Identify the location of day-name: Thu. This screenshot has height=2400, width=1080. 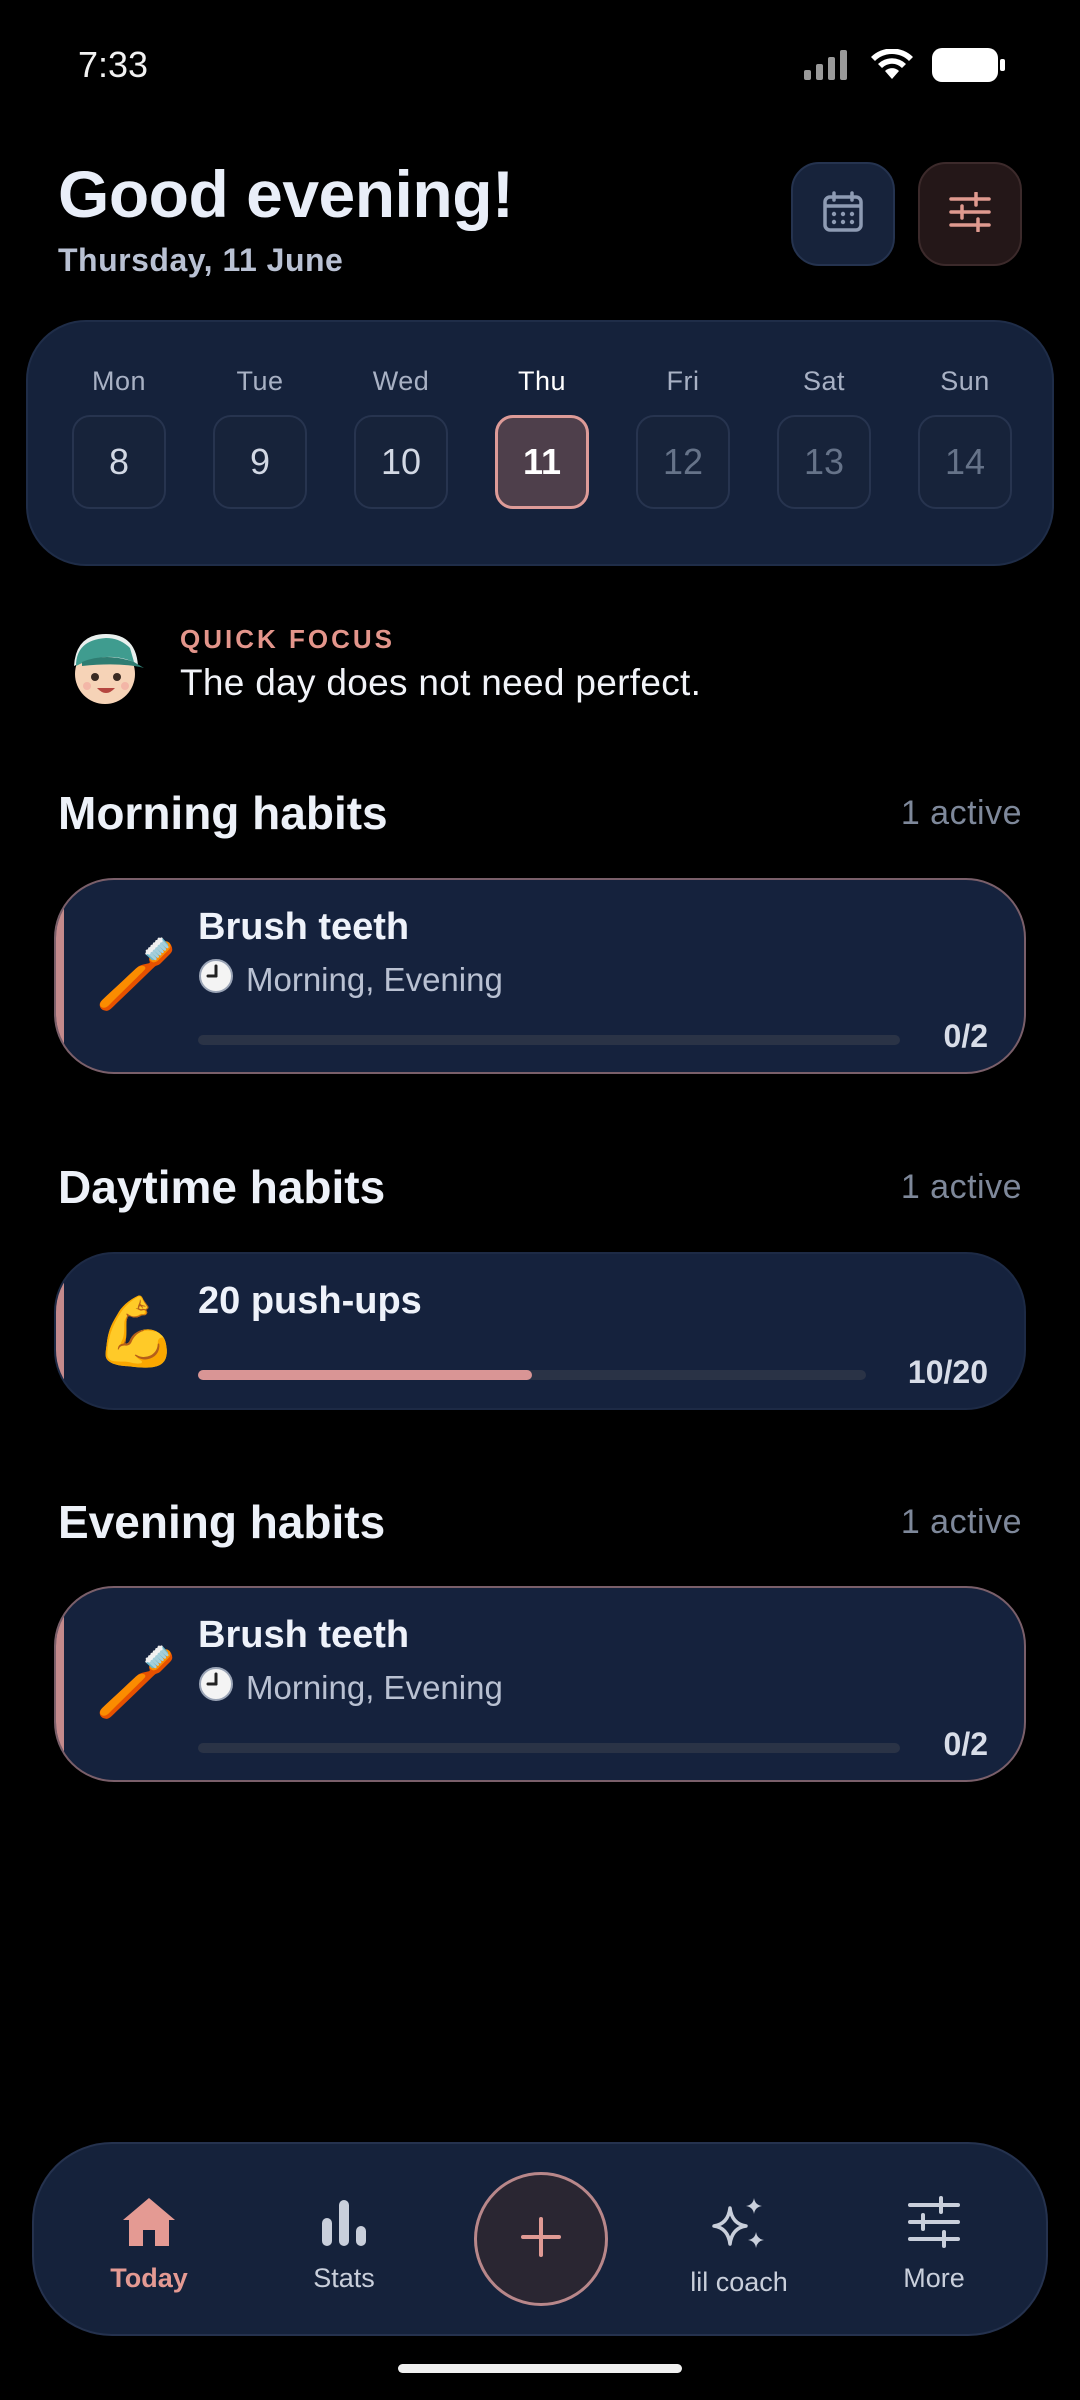
(542, 381).